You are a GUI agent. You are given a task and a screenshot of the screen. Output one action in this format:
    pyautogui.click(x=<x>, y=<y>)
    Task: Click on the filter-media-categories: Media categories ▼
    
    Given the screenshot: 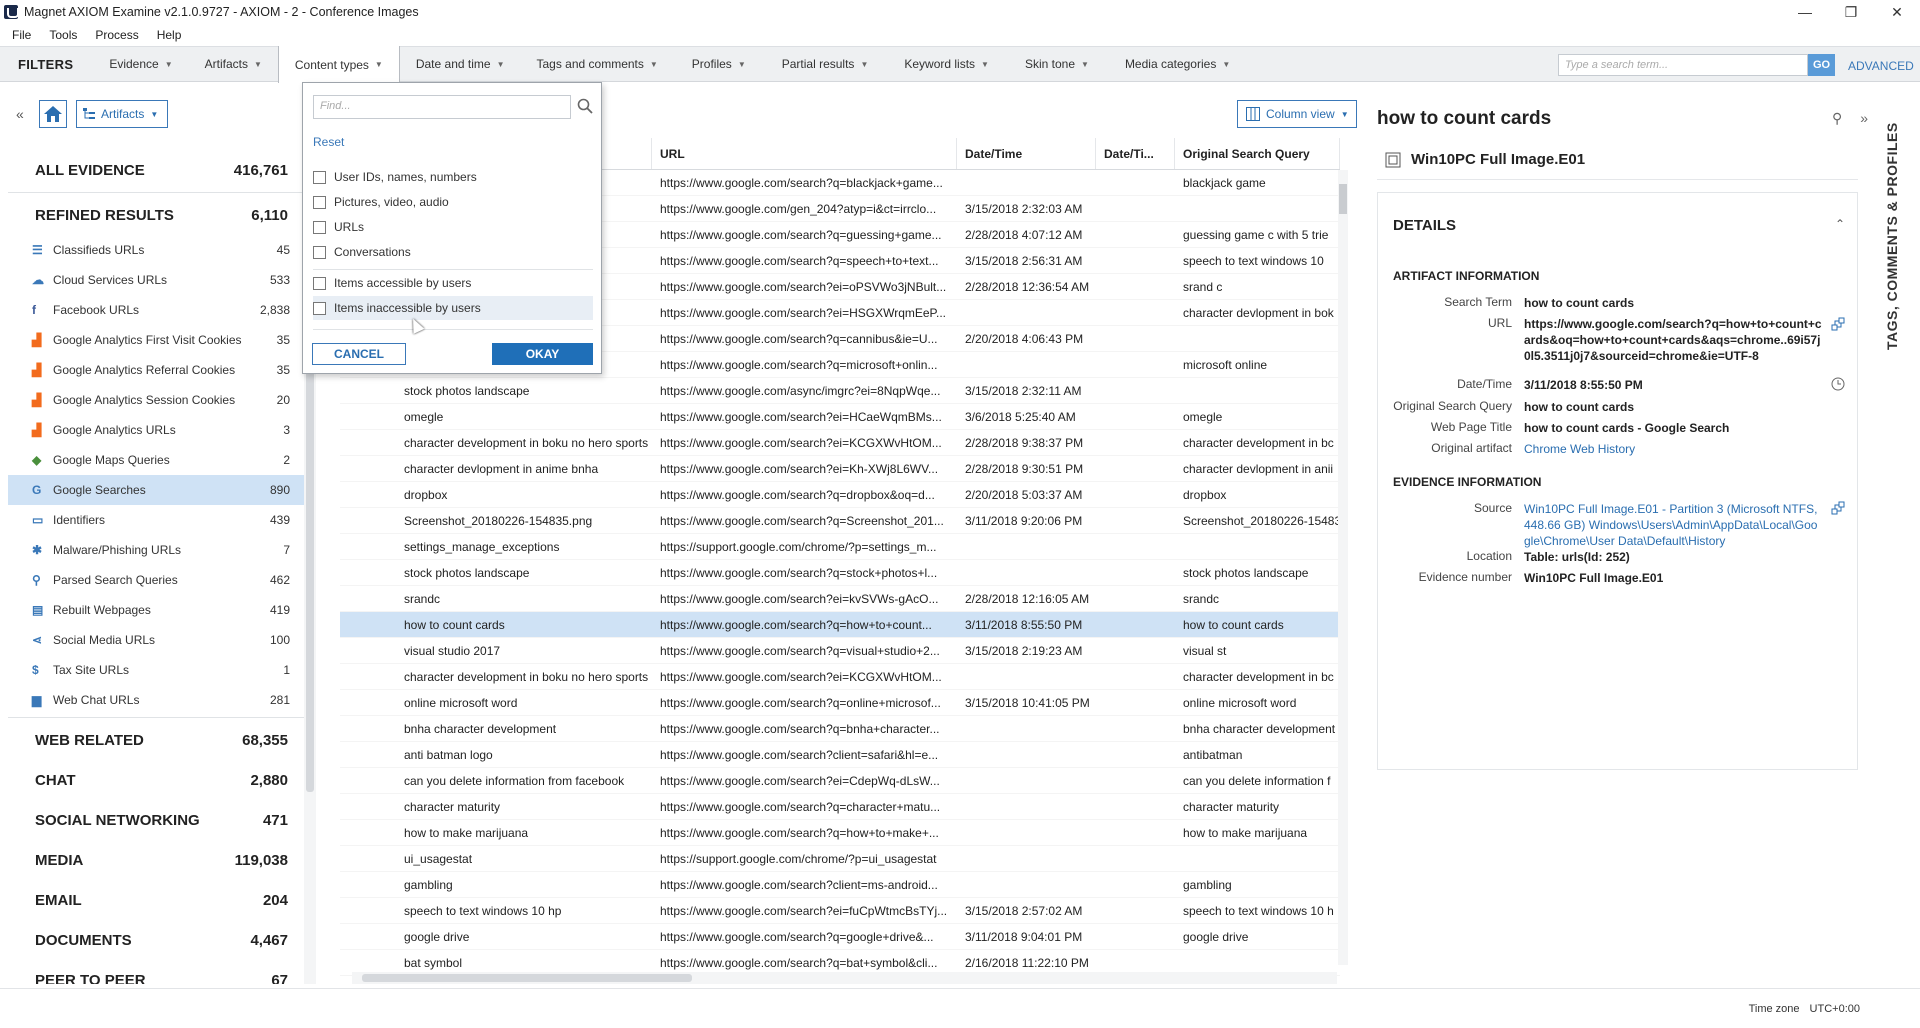 What is the action you would take?
    pyautogui.click(x=1177, y=64)
    